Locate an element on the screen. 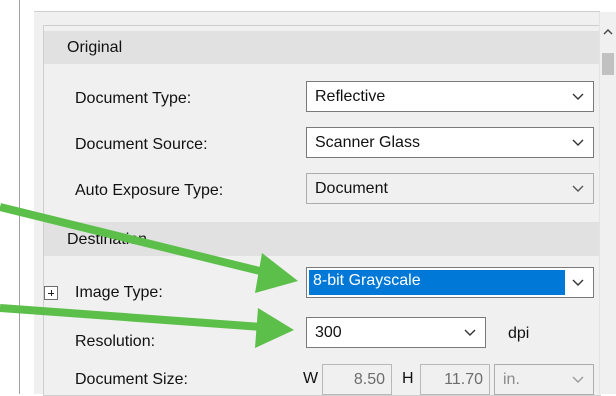  size-unit-value: in. is located at coordinates (511, 379).